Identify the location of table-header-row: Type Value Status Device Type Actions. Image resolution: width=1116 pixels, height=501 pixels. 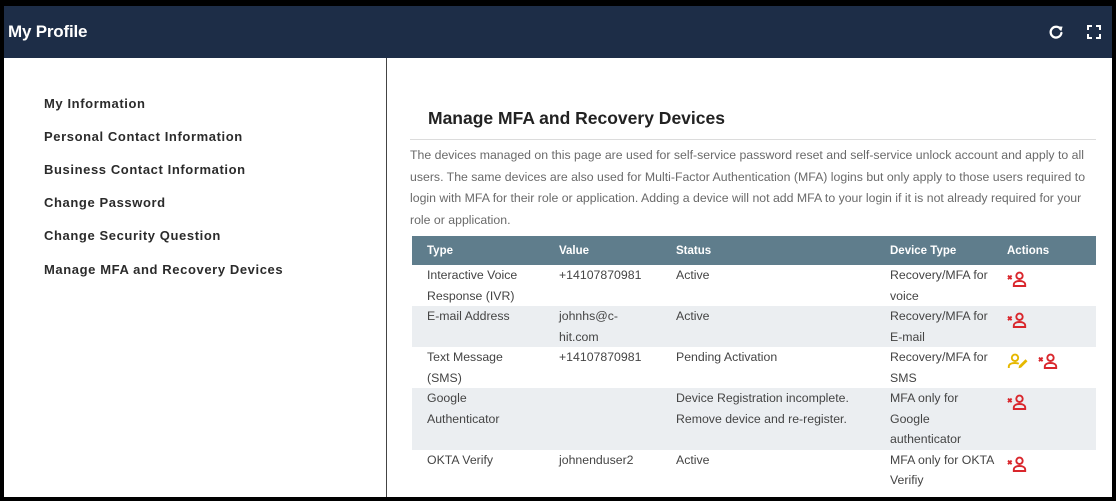
(754, 250).